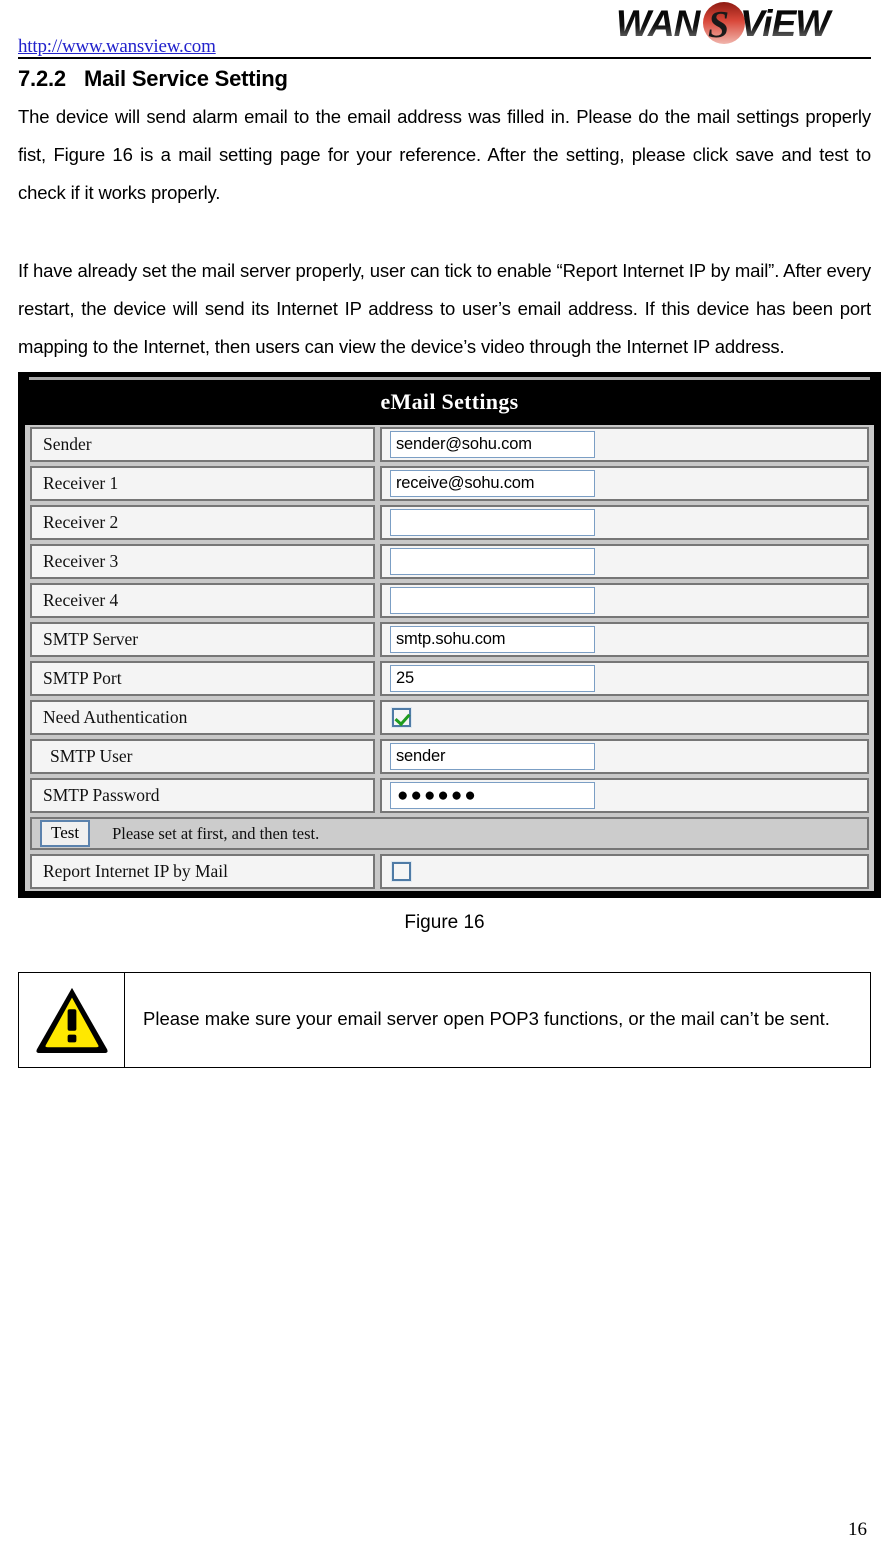 The height and width of the screenshot is (1553, 889). I want to click on table-row: SMTP User sender, so click(449, 756).